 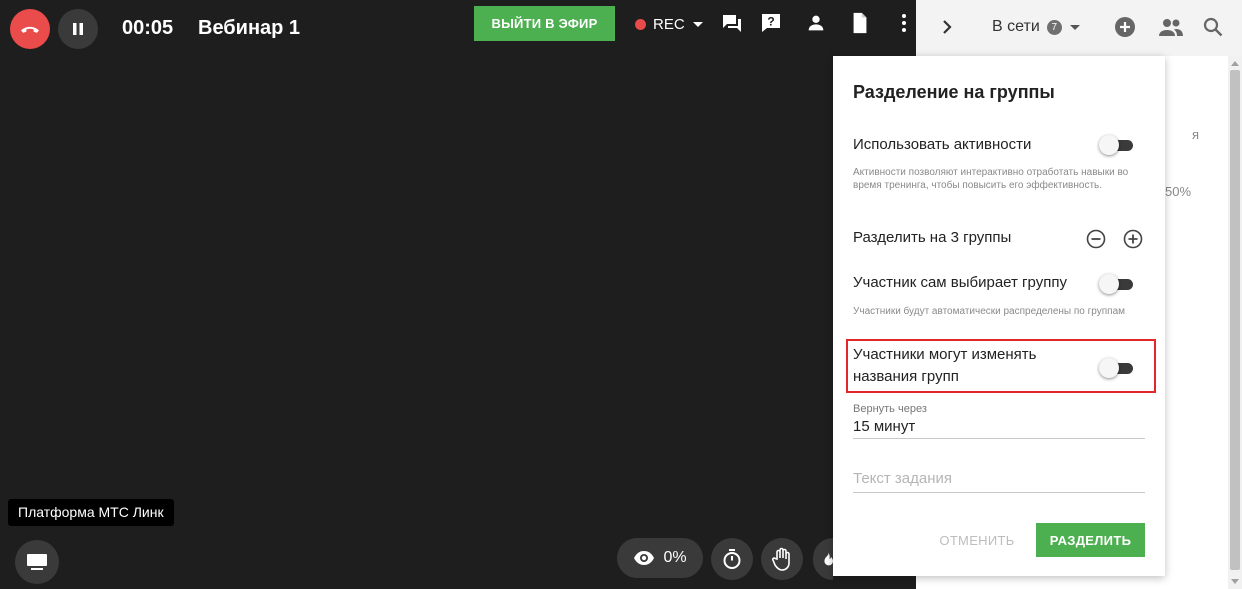 What do you see at coordinates (999, 438) in the screenshot?
I see `return-after-underline` at bounding box center [999, 438].